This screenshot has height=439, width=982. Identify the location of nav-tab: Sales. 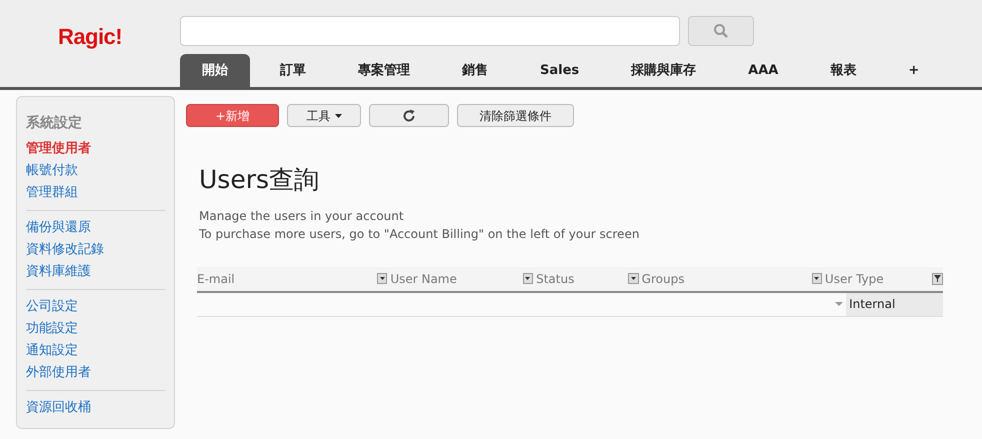
(560, 70).